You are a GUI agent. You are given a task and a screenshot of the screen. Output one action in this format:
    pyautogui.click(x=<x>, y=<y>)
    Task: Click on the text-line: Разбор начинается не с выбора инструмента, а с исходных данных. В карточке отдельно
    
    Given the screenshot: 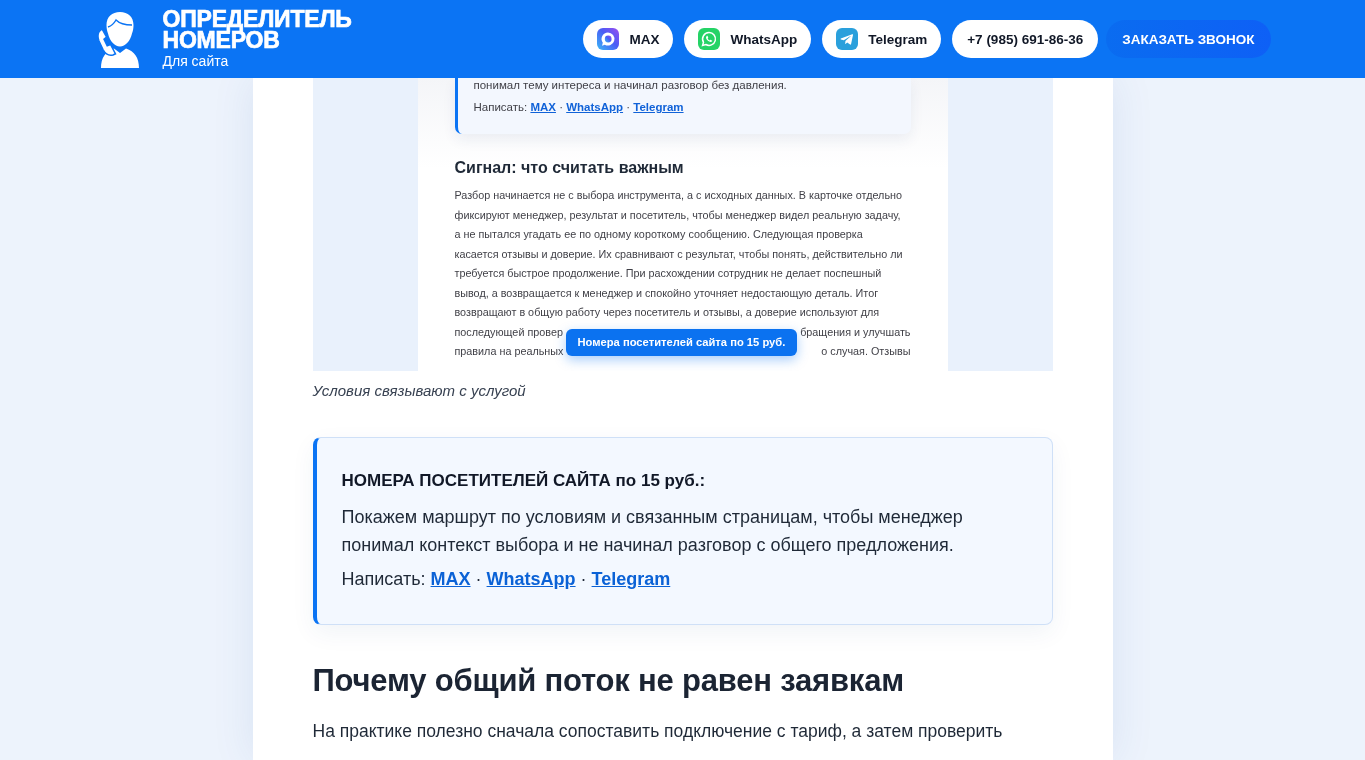 What is the action you would take?
    pyautogui.click(x=678, y=195)
    